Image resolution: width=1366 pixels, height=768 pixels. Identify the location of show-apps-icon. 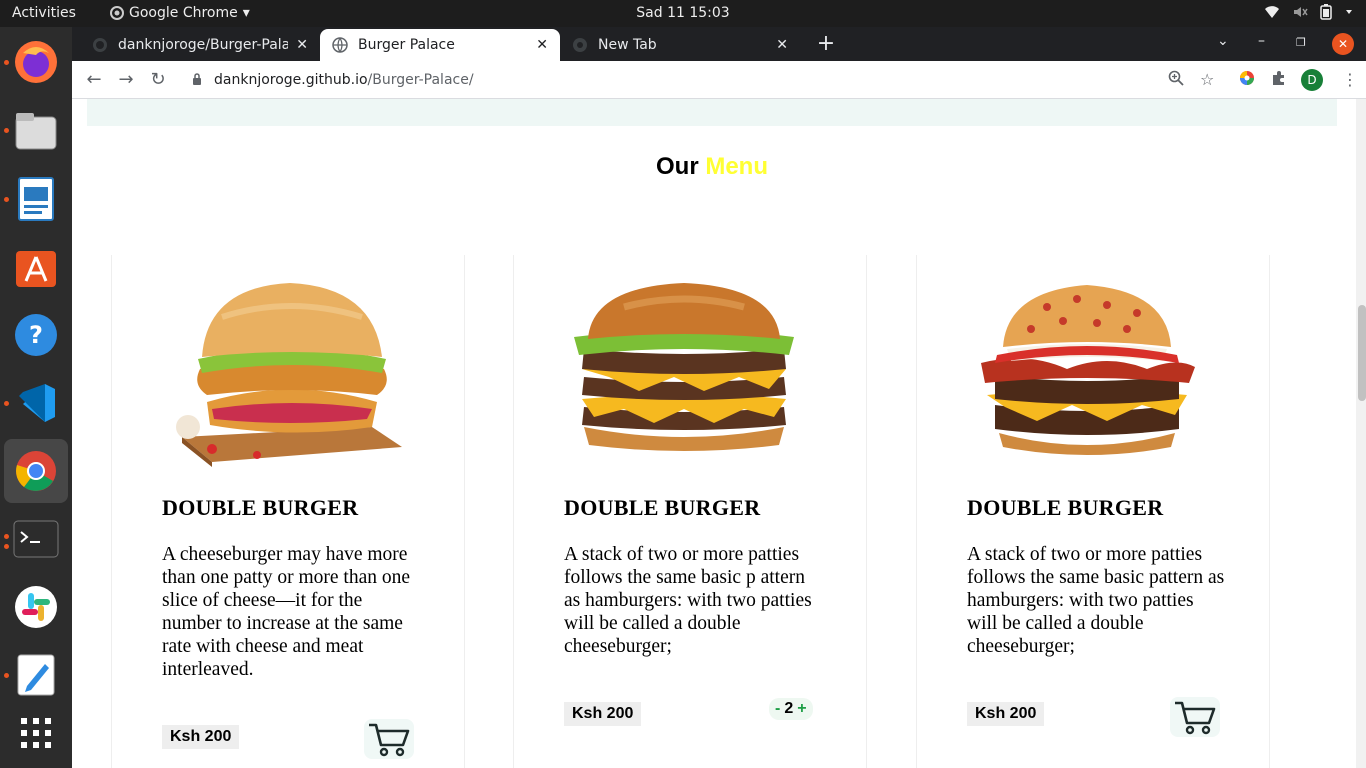
(36, 733).